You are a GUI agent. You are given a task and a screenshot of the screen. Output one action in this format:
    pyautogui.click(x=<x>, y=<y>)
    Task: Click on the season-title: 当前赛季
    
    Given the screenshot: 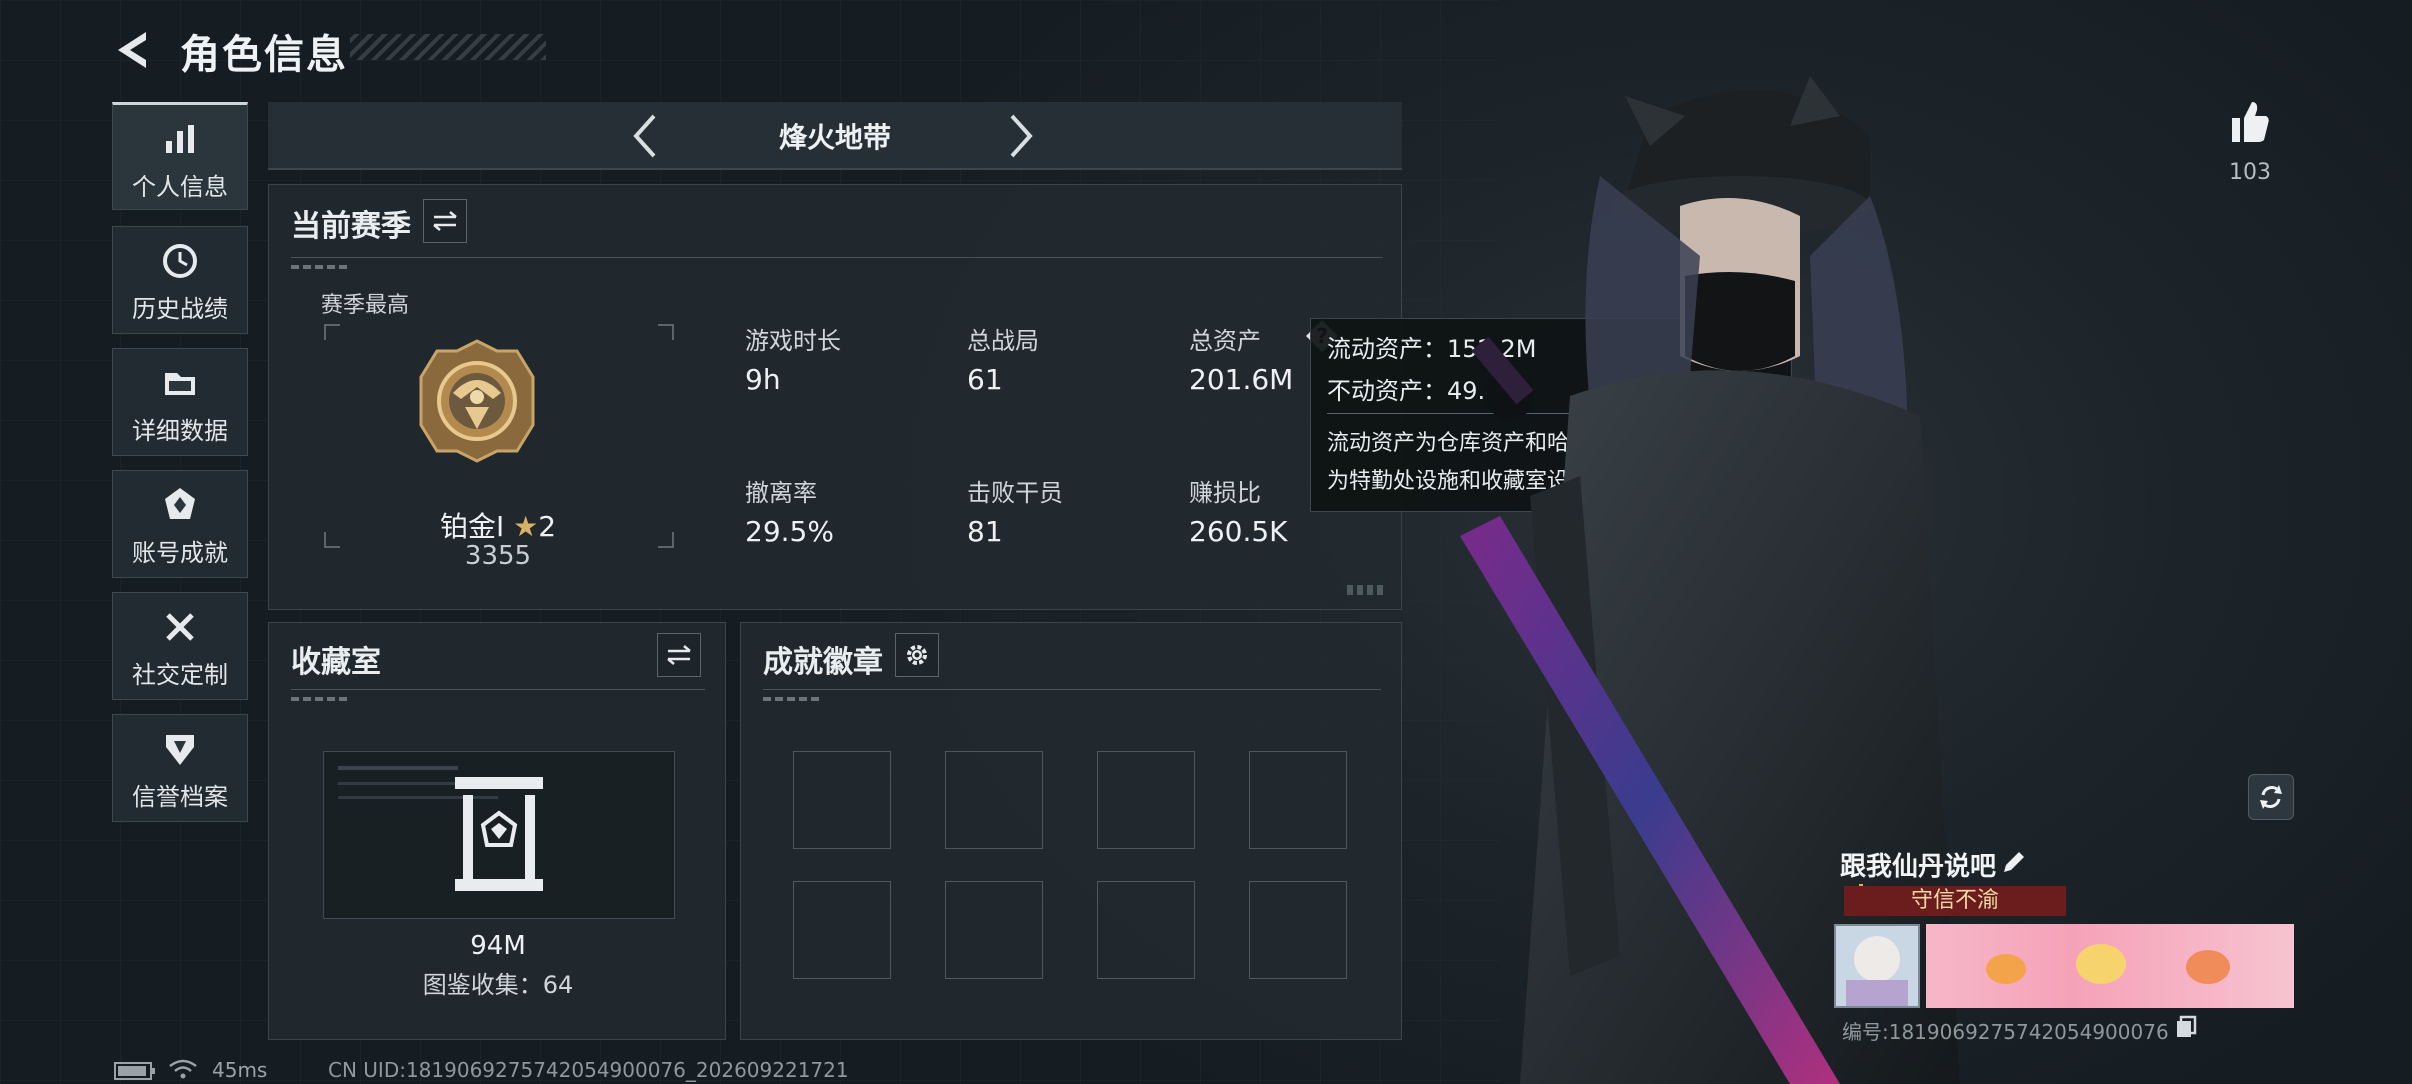 What is the action you would take?
    pyautogui.click(x=351, y=226)
    